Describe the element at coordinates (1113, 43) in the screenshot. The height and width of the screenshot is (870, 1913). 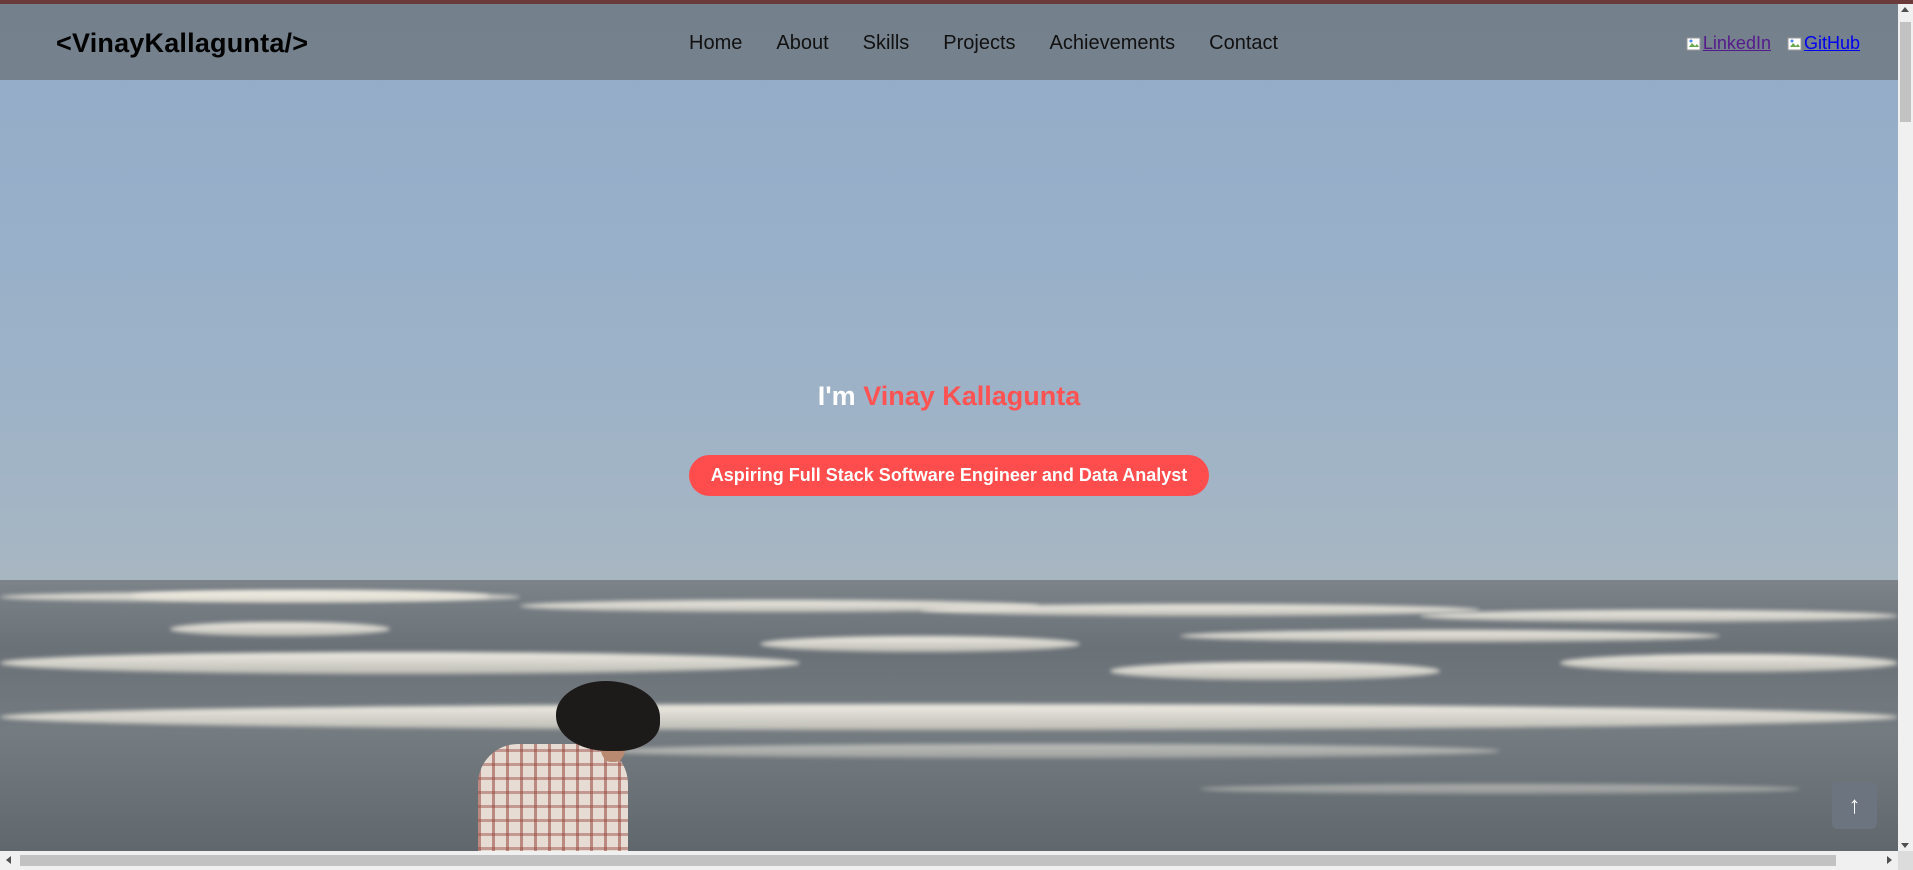
I see `nav-link-achievements: Achievements` at that location.